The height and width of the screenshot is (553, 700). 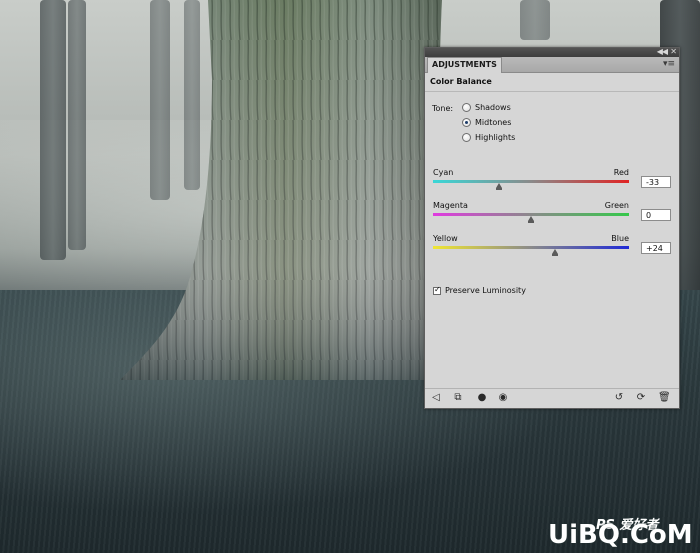 What do you see at coordinates (552, 398) in the screenshot?
I see `panel-footer: ◁ ⧉ ● ◉ ↺ ⟳ 🗑` at bounding box center [552, 398].